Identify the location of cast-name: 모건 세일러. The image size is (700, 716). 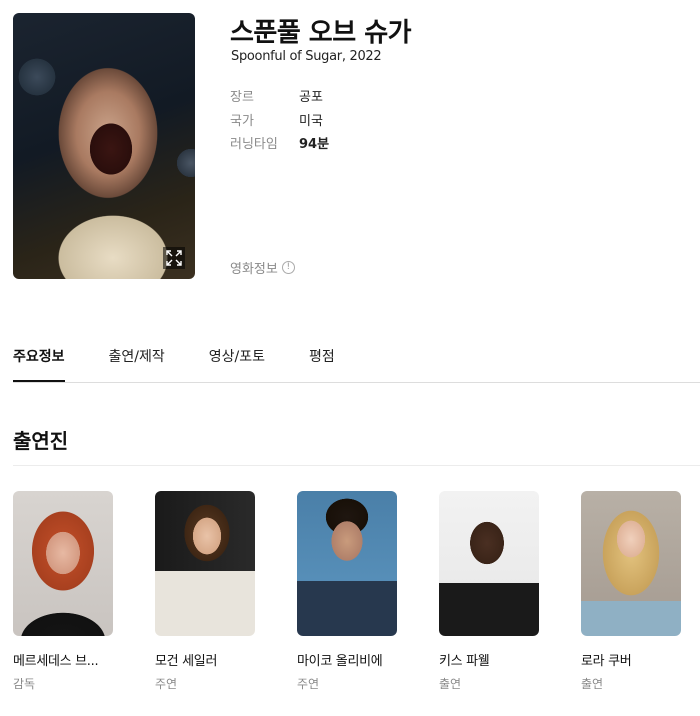
(205, 659).